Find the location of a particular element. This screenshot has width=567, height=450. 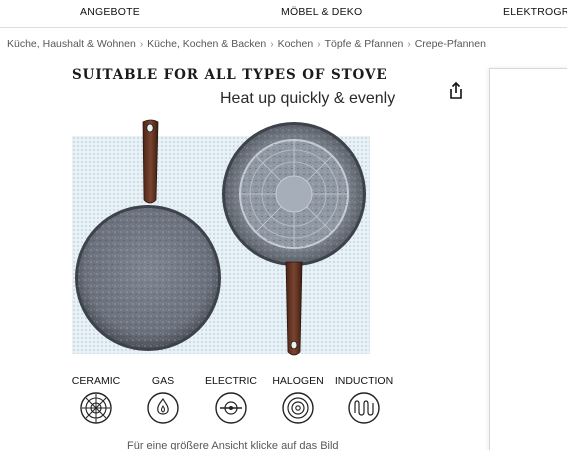

buy-box-panel is located at coordinates (528, 259).